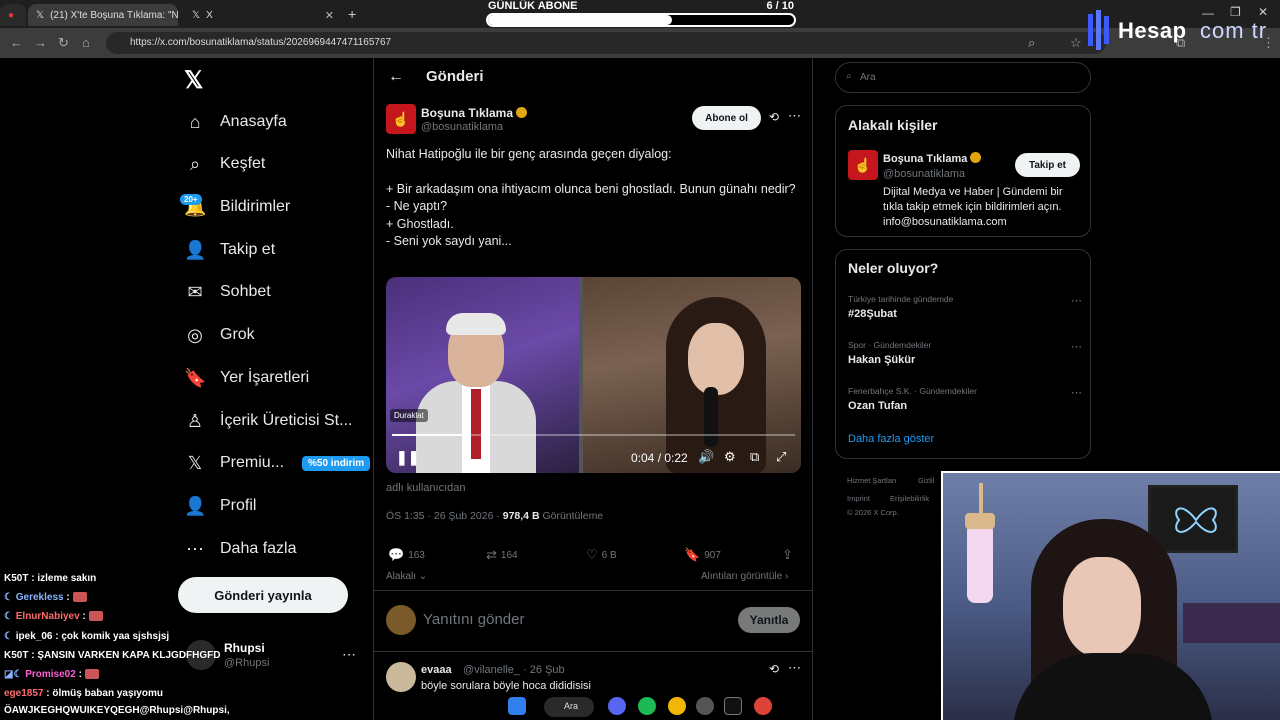 The image size is (1280, 720). I want to click on nav-bookmarks: 🔖 Yer İşaretleri, so click(246, 378).